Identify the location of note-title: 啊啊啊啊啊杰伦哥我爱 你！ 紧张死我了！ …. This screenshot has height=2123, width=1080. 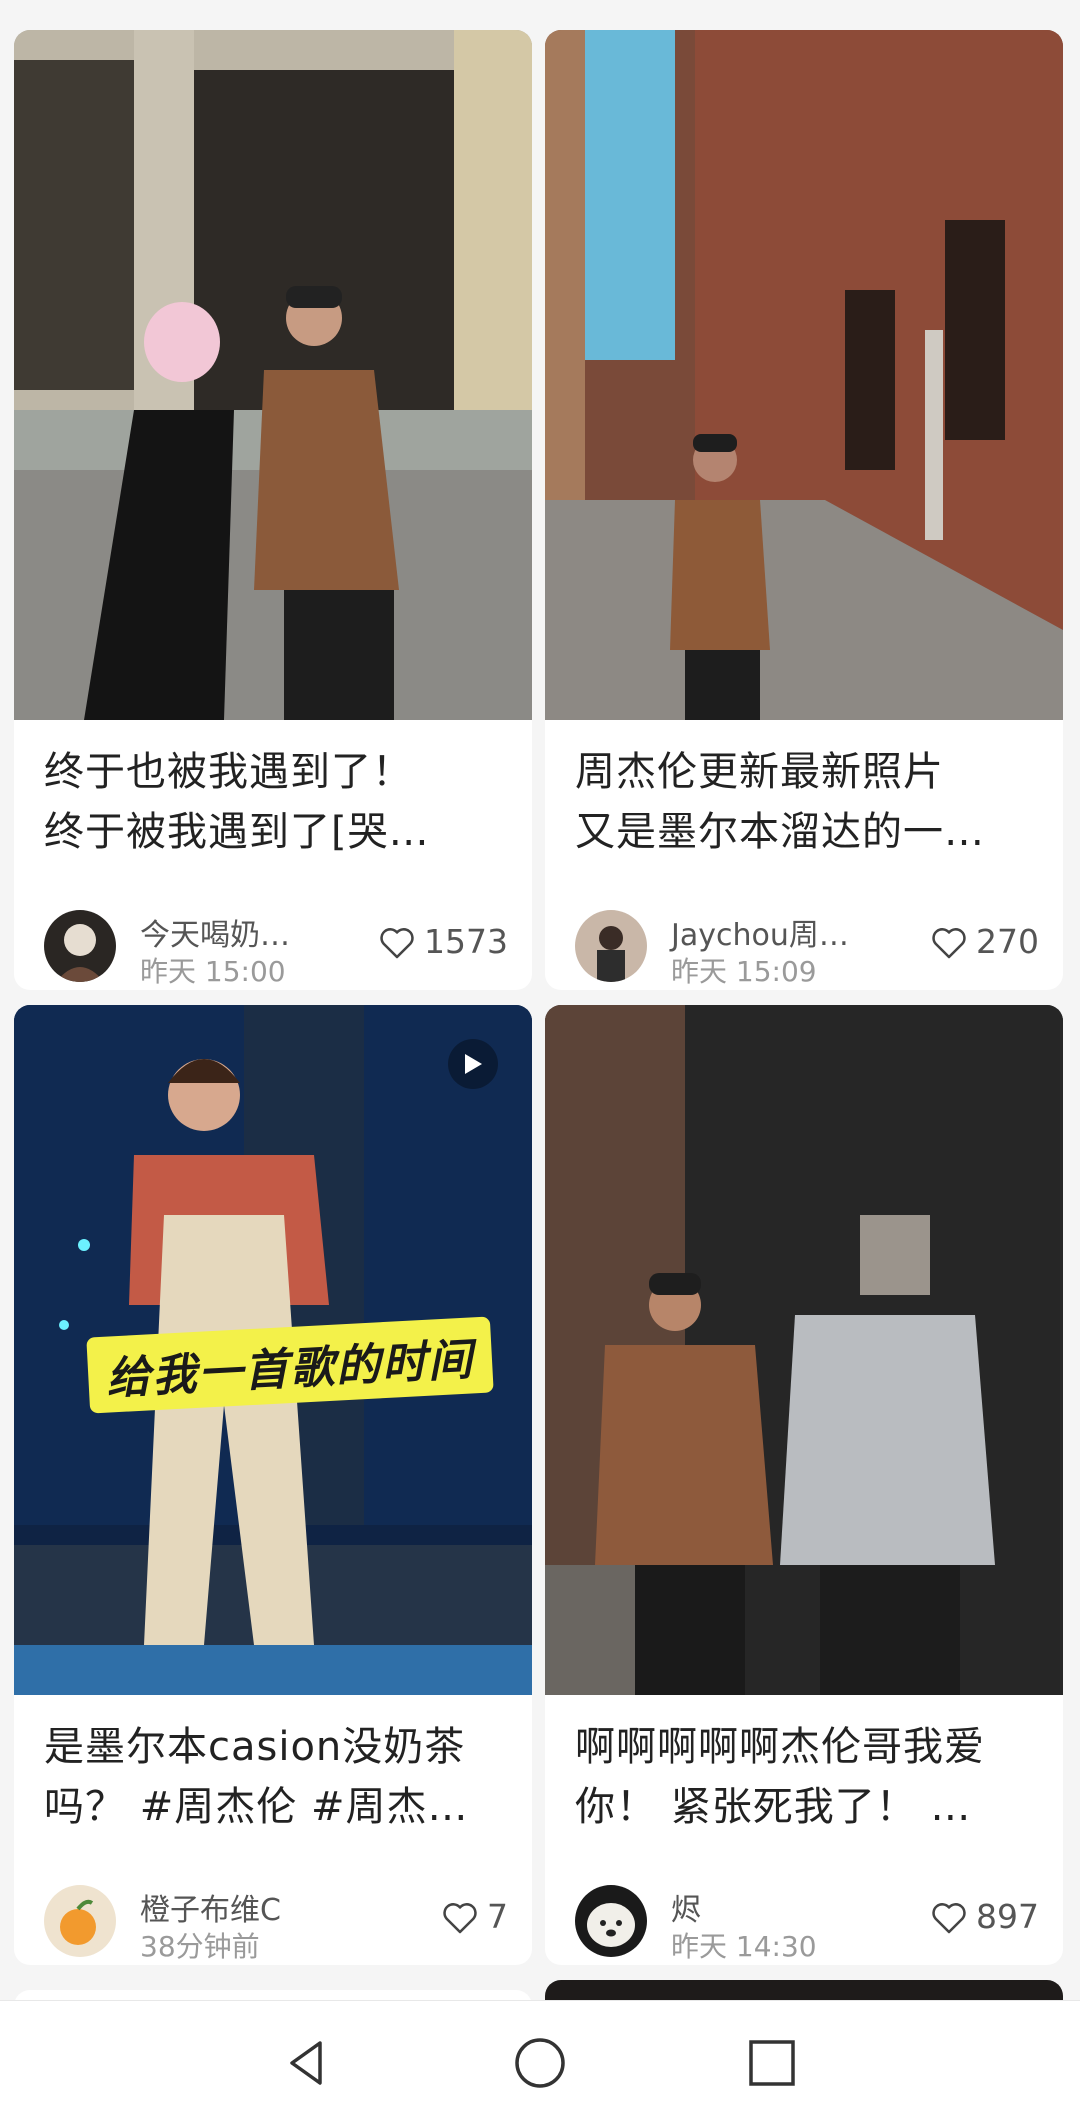
(807, 1777).